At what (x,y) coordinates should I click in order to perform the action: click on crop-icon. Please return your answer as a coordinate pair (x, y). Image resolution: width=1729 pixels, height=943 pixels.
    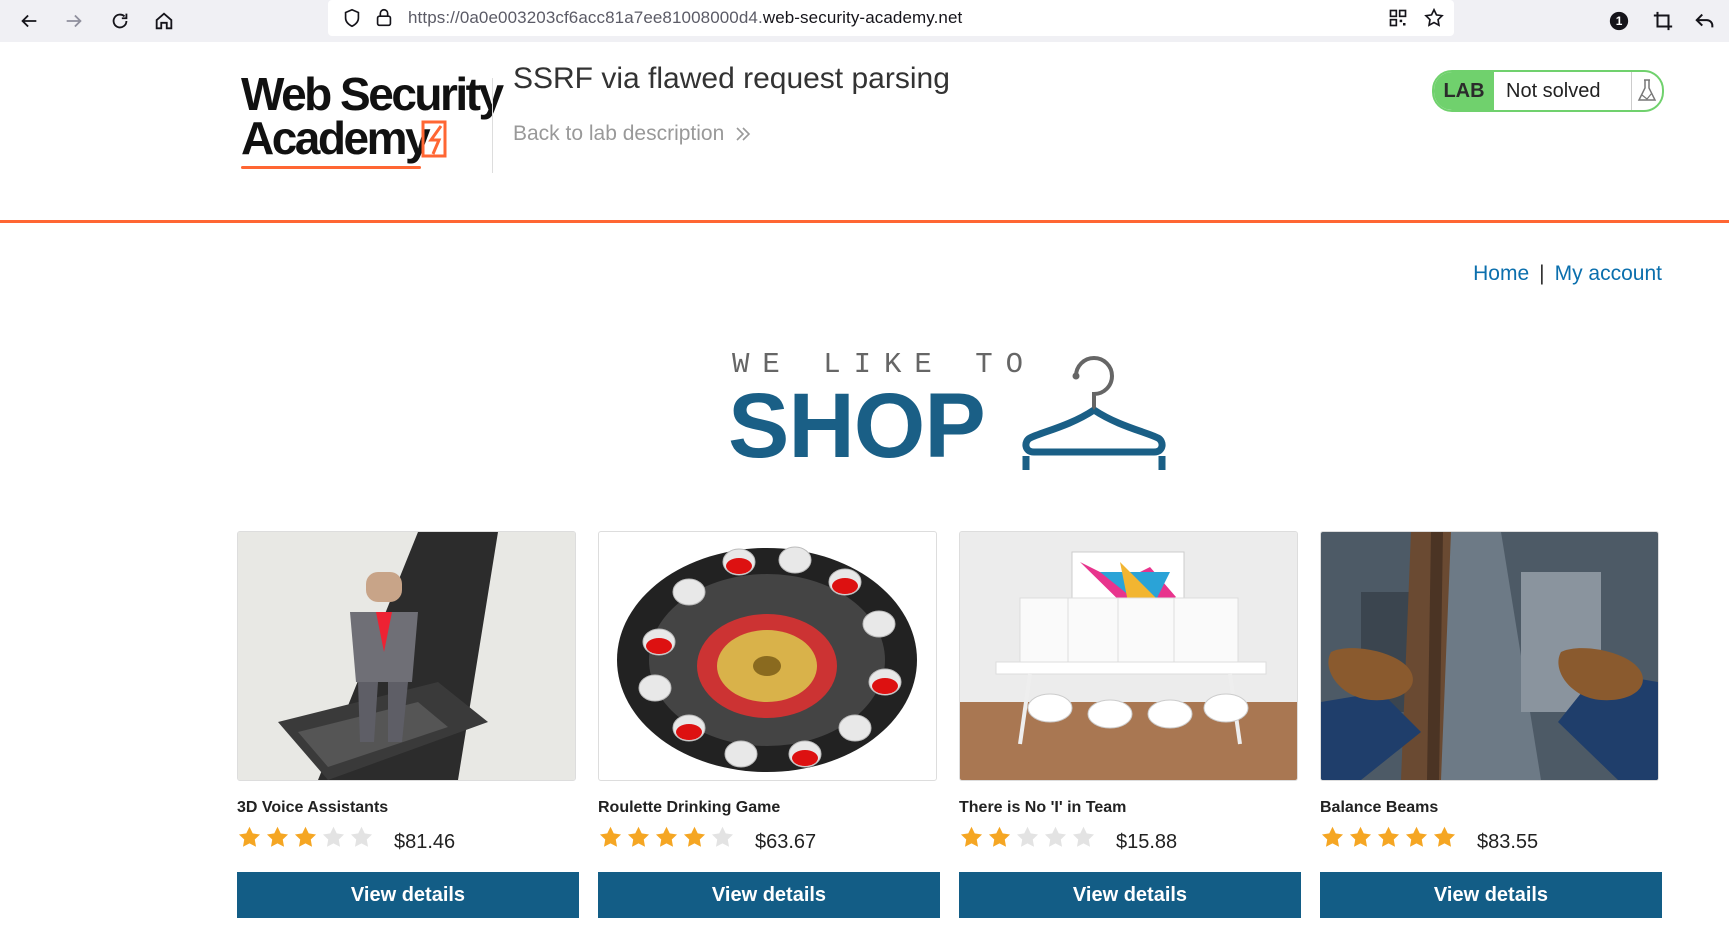
    Looking at the image, I should click on (1663, 21).